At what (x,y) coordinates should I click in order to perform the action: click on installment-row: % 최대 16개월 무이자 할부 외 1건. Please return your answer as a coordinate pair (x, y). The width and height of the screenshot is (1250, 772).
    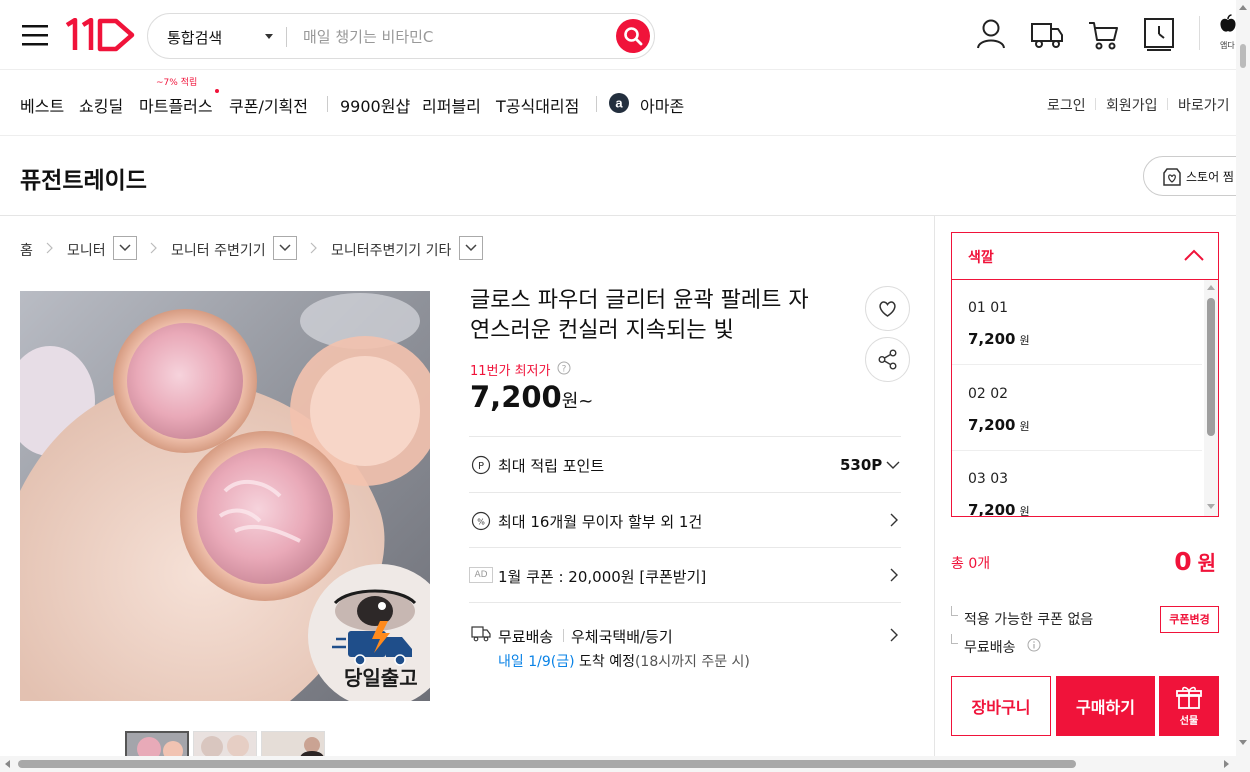
    Looking at the image, I should click on (685, 520).